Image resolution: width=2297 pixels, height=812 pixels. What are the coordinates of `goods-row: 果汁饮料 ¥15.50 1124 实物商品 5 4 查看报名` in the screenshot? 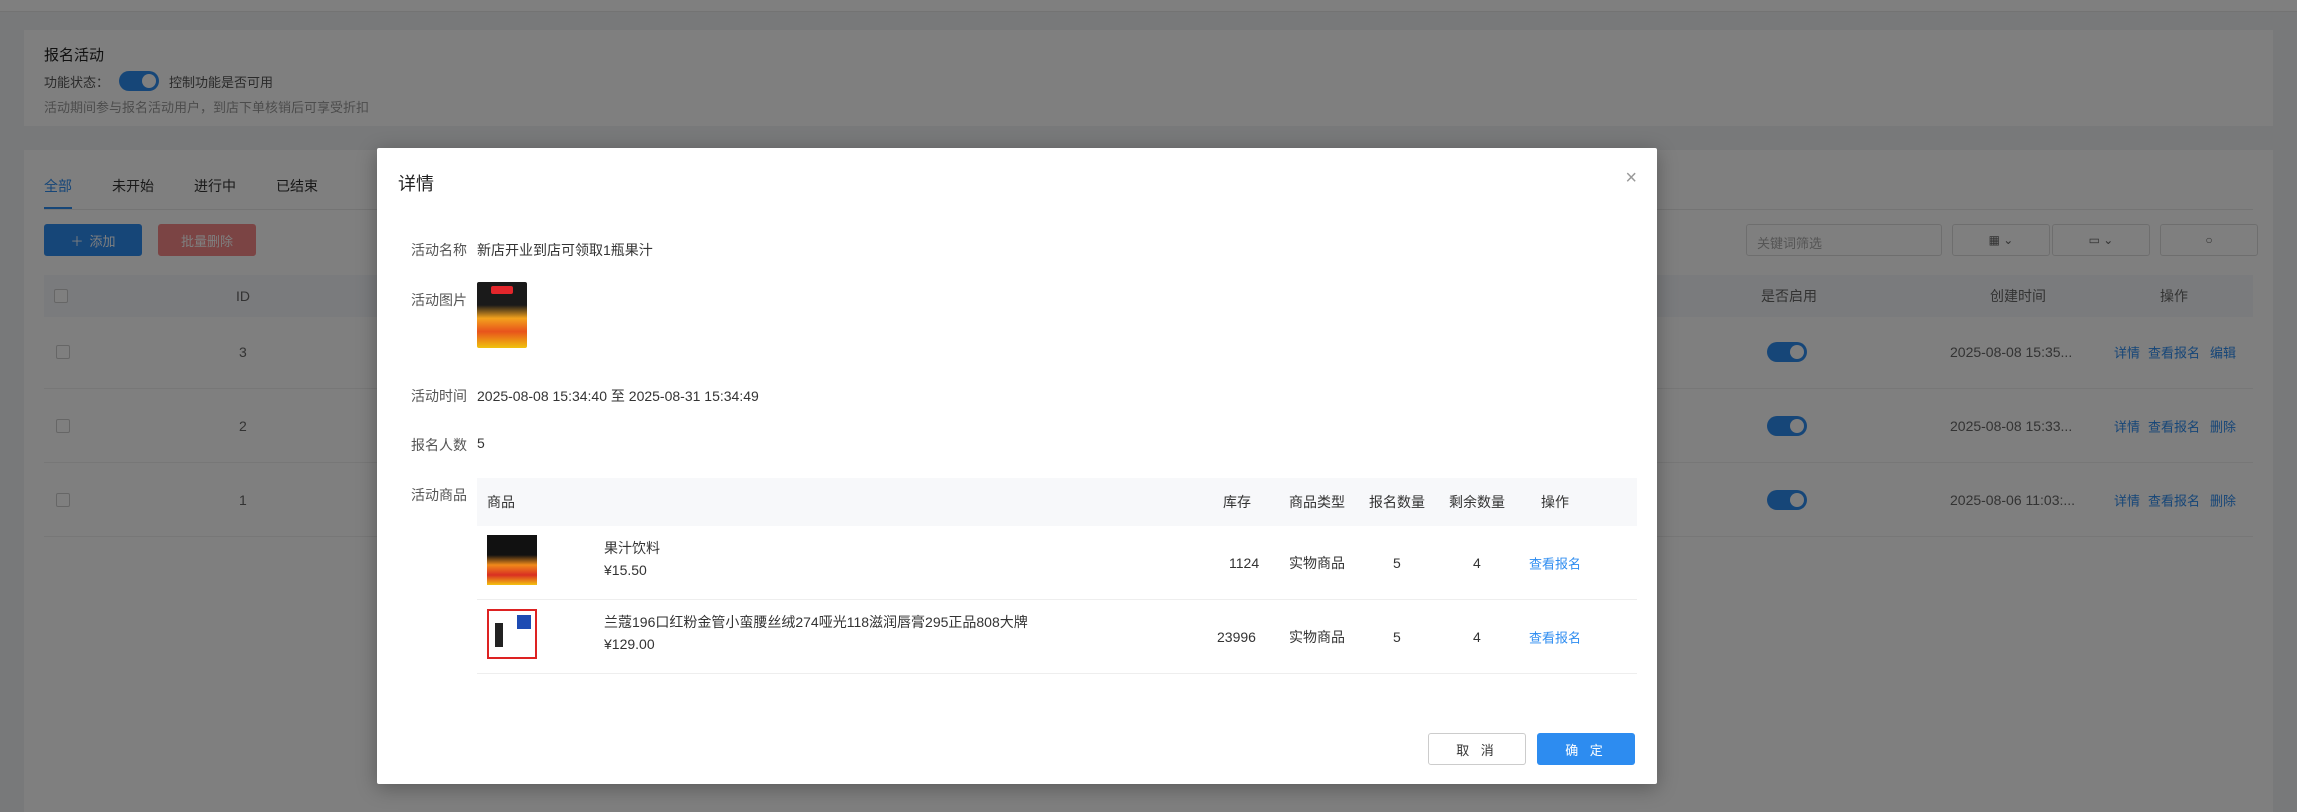 It's located at (1057, 563).